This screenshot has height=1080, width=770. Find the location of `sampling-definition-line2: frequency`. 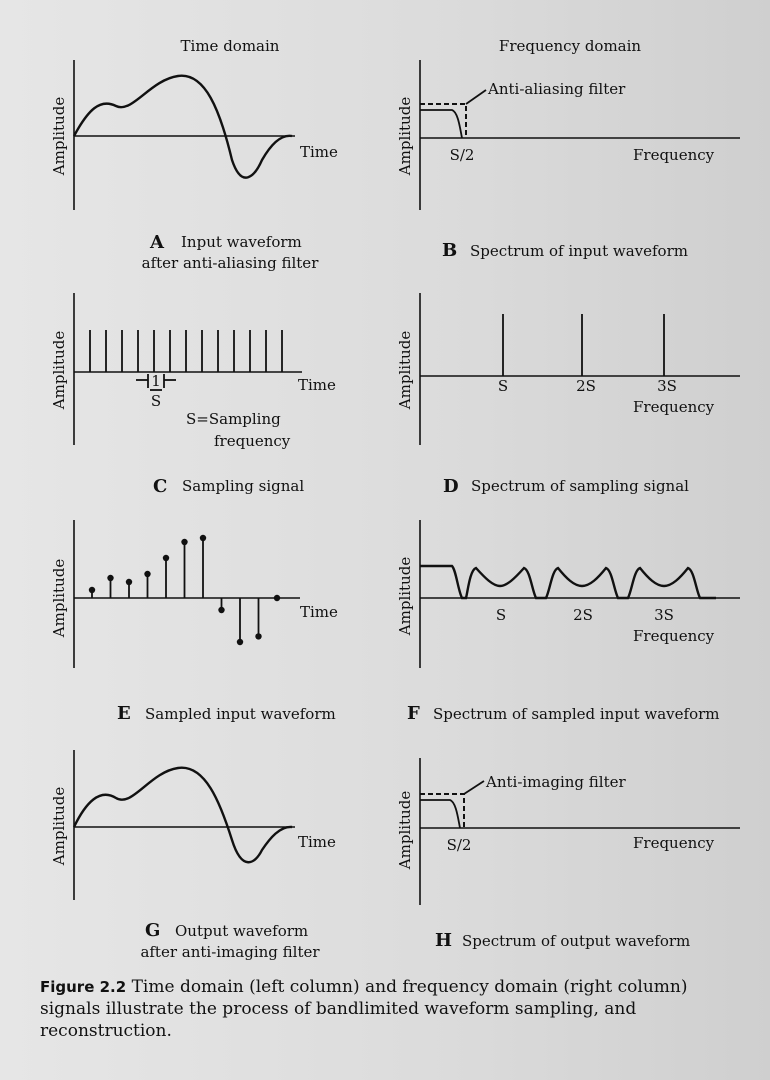

sampling-definition-line2: frequency is located at coordinates (252, 441).